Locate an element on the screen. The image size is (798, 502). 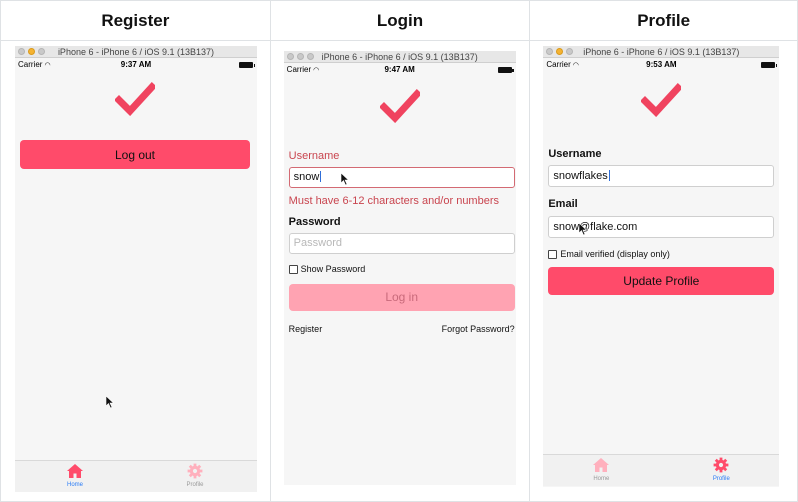
username-error-message: Must have 6-12 characters and/or numbers is located at coordinates (393, 201).